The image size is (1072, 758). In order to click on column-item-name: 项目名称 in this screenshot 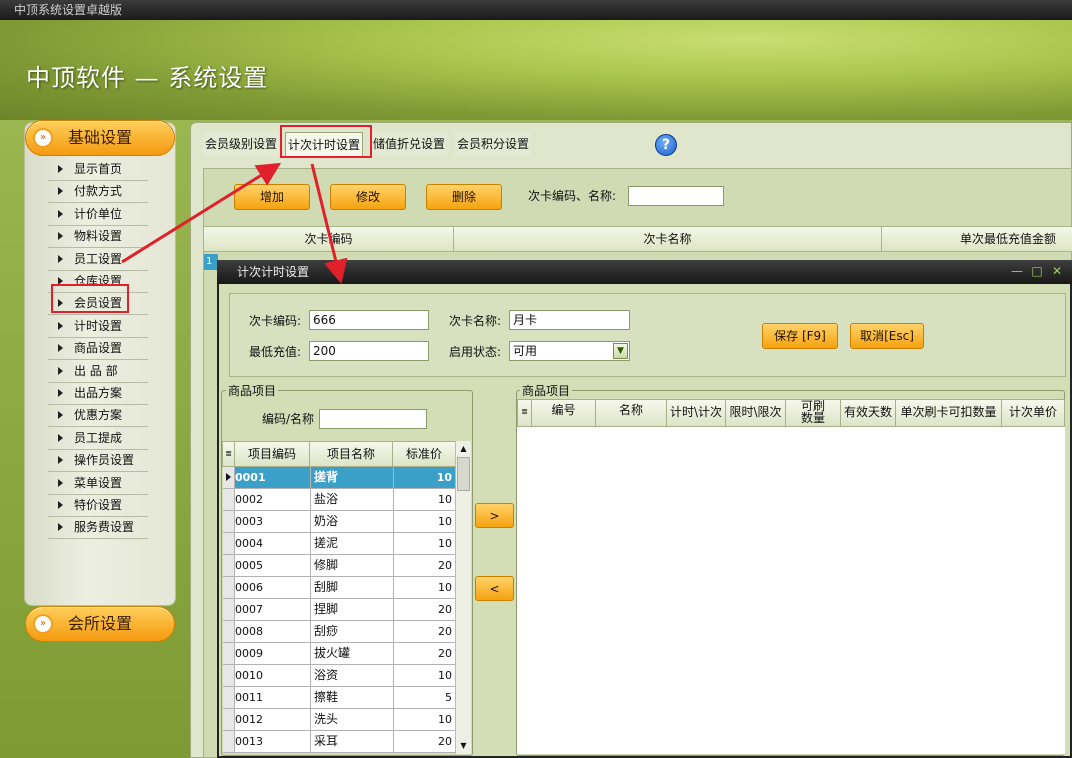, I will do `click(351, 454)`.